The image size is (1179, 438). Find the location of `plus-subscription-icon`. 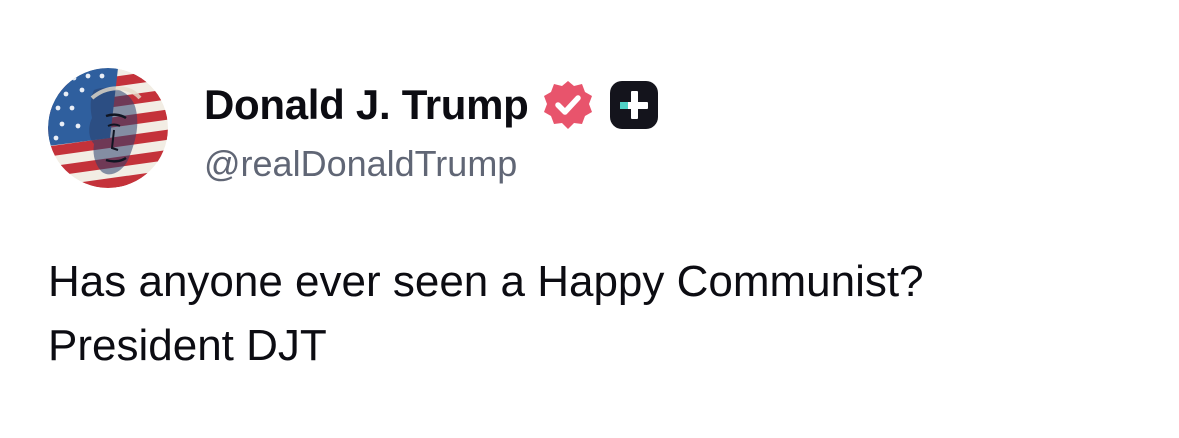

plus-subscription-icon is located at coordinates (634, 105).